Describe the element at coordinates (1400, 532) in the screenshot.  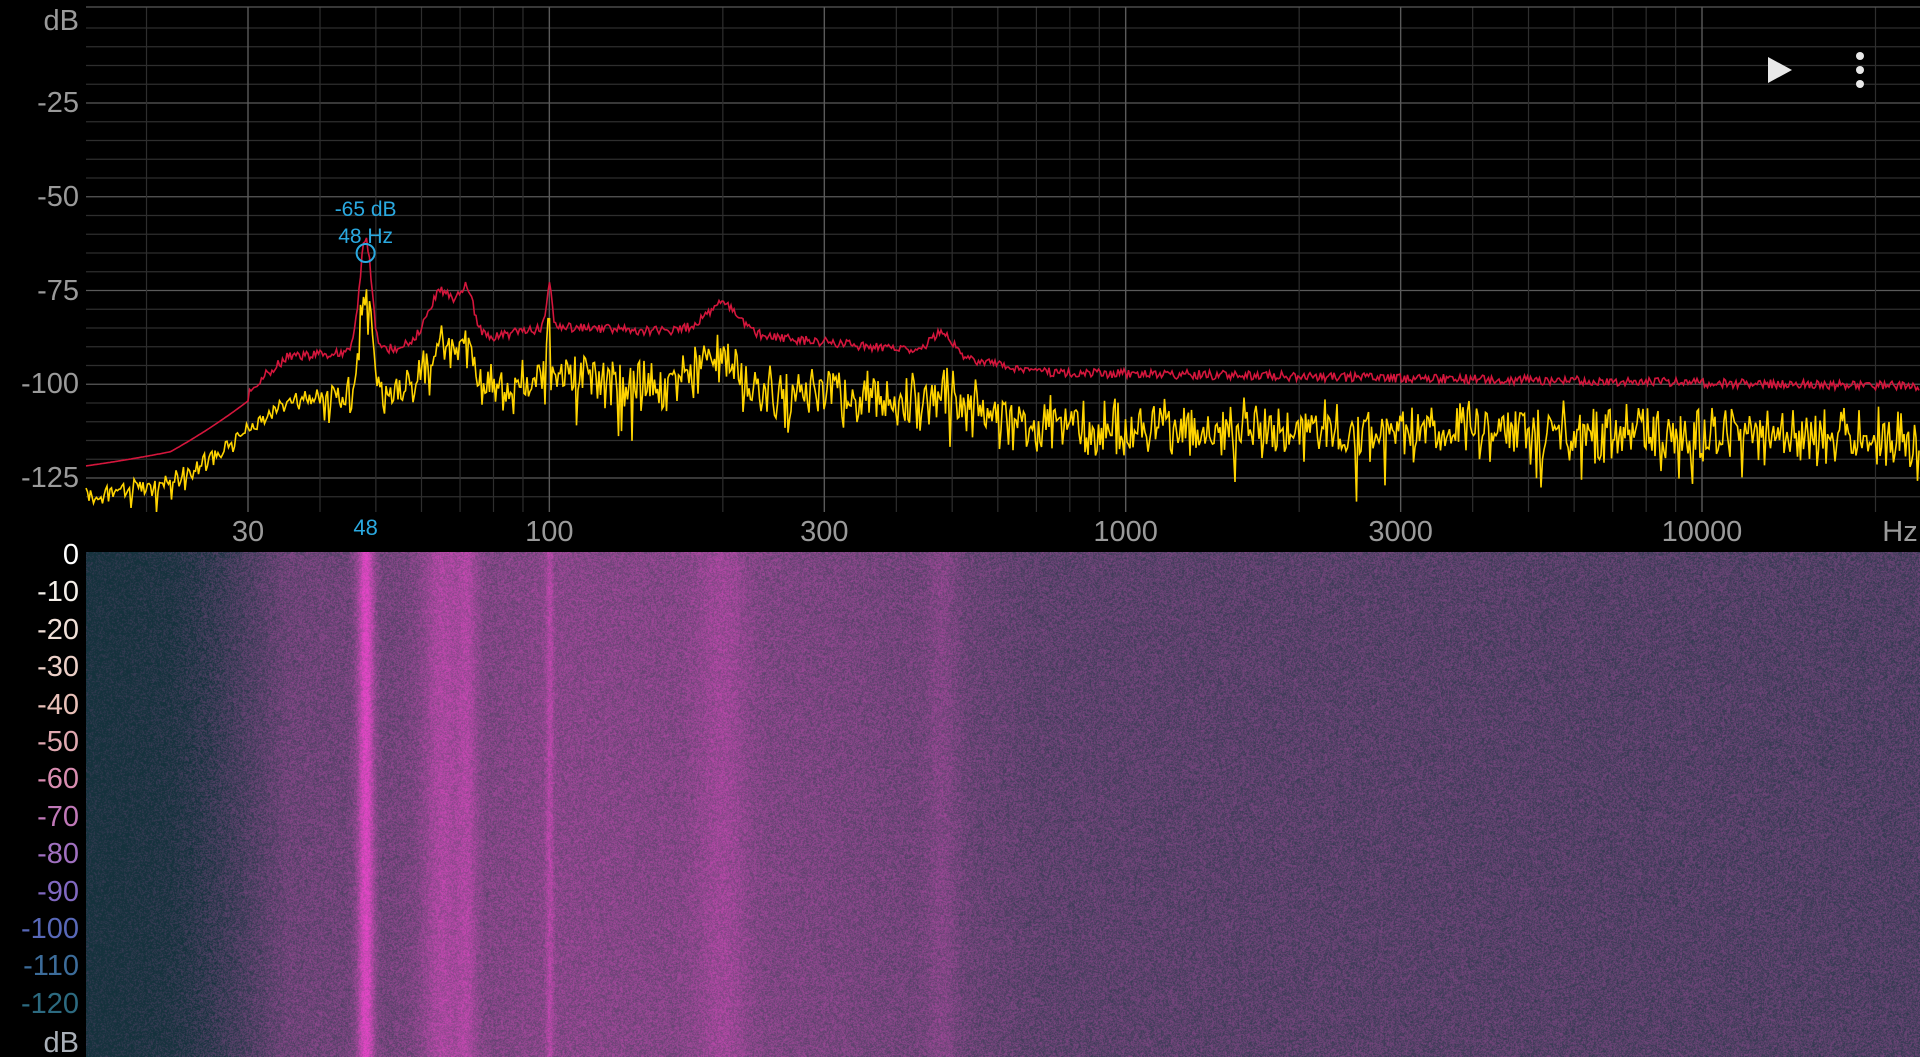
I see `spectrum-x-tick: 3000` at that location.